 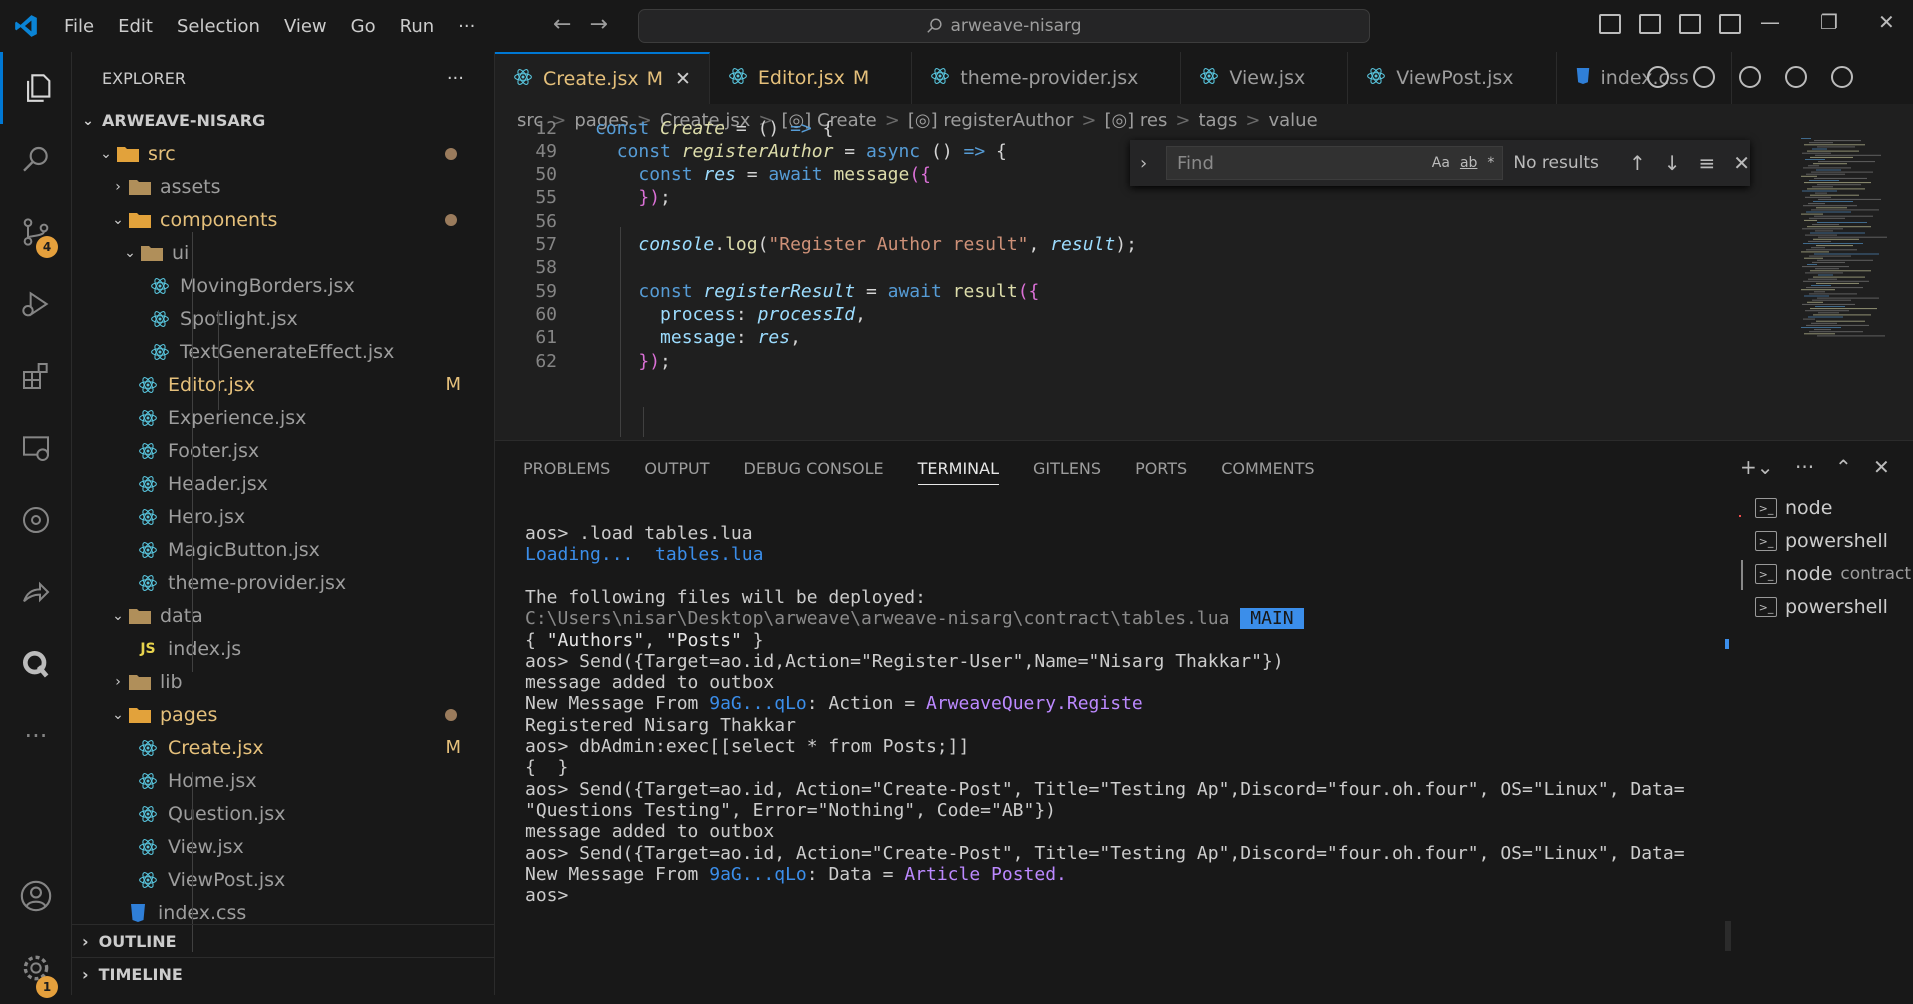 I want to click on tree-folder: ⌄ src, so click(x=283, y=153).